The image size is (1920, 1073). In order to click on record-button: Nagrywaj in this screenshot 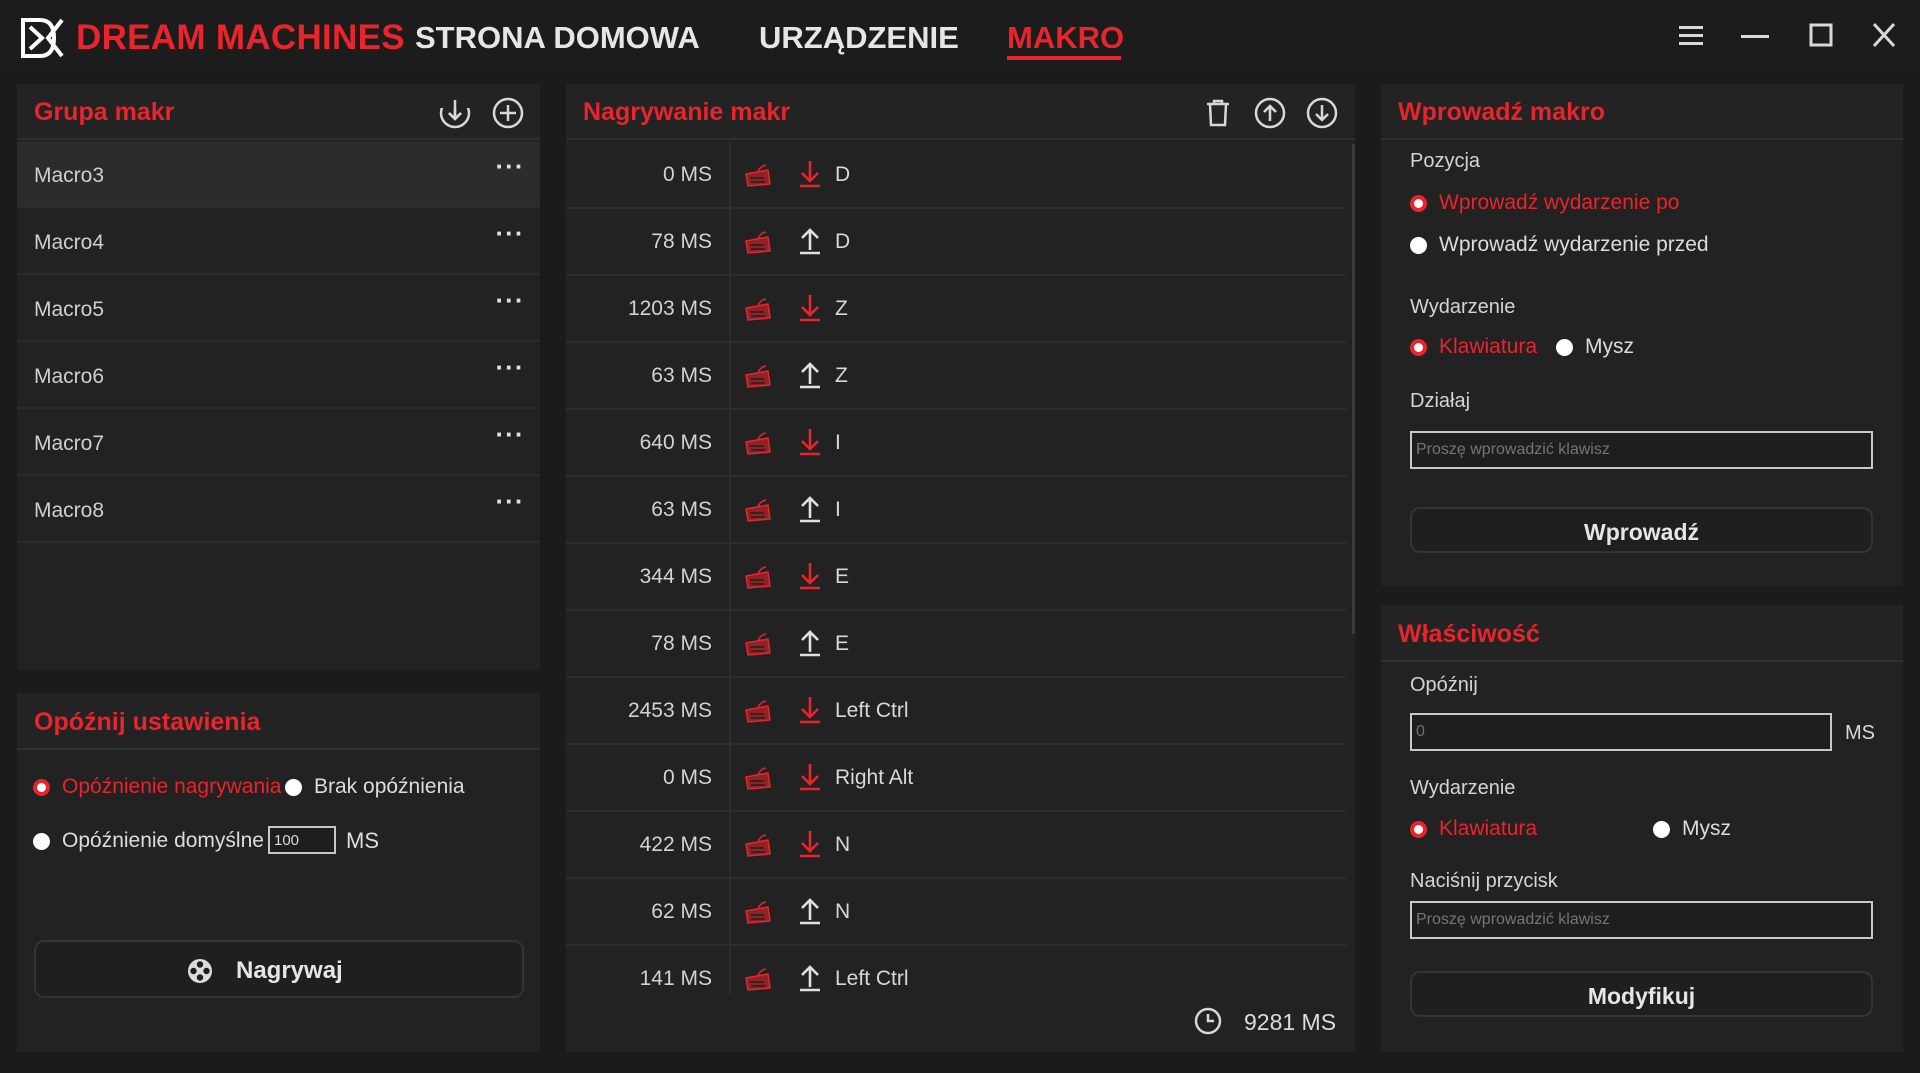, I will do `click(279, 969)`.